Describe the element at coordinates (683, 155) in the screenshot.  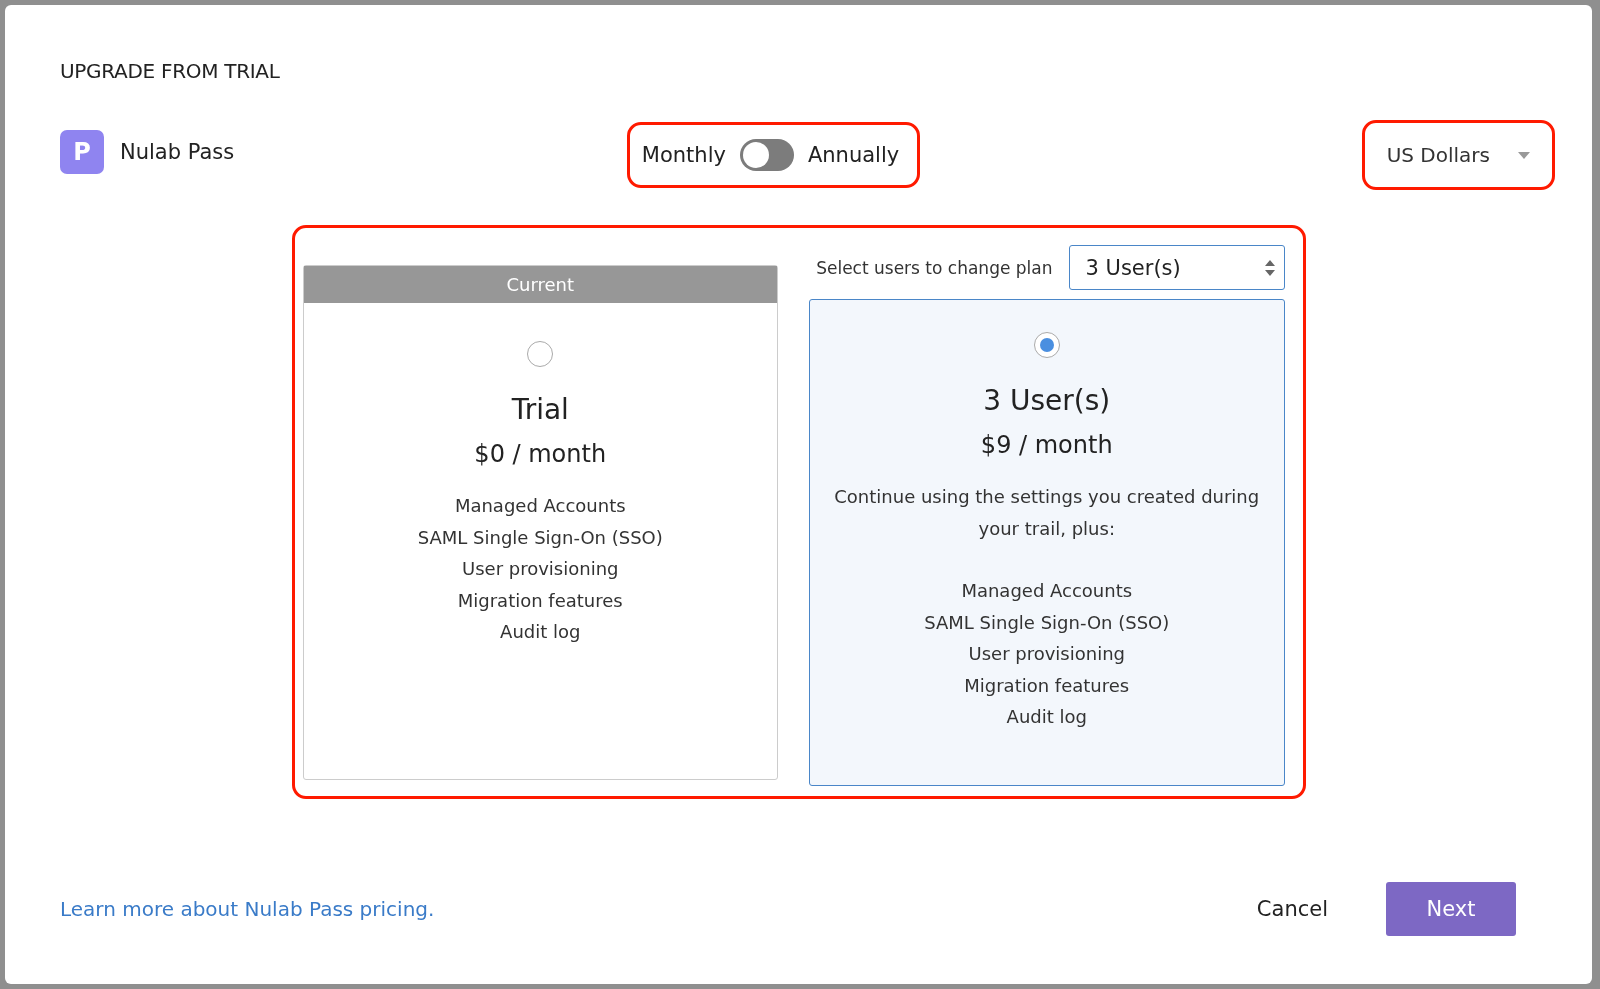
I see `toggle-label: Monthly` at that location.